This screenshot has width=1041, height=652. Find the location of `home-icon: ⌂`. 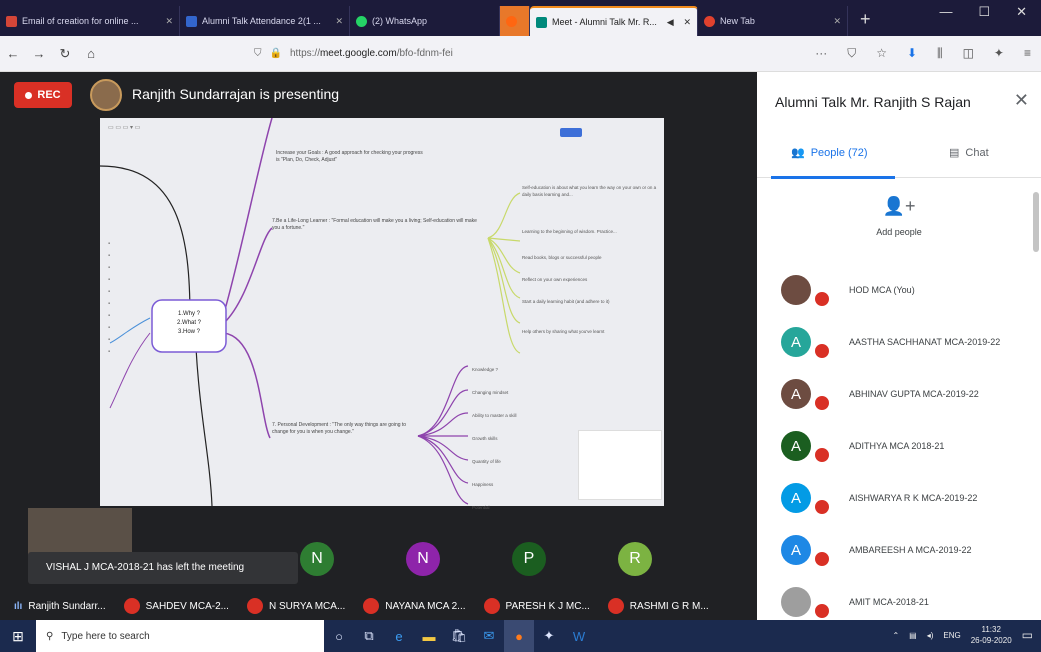

home-icon: ⌂ is located at coordinates (91, 53).